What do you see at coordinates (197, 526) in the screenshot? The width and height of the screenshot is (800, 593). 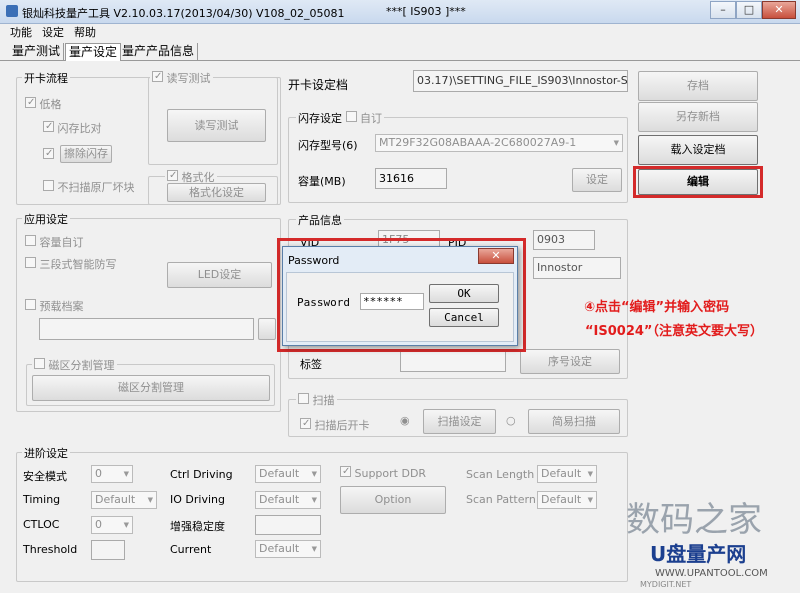 I see `enhance-stability-label: 增强稳定度` at bounding box center [197, 526].